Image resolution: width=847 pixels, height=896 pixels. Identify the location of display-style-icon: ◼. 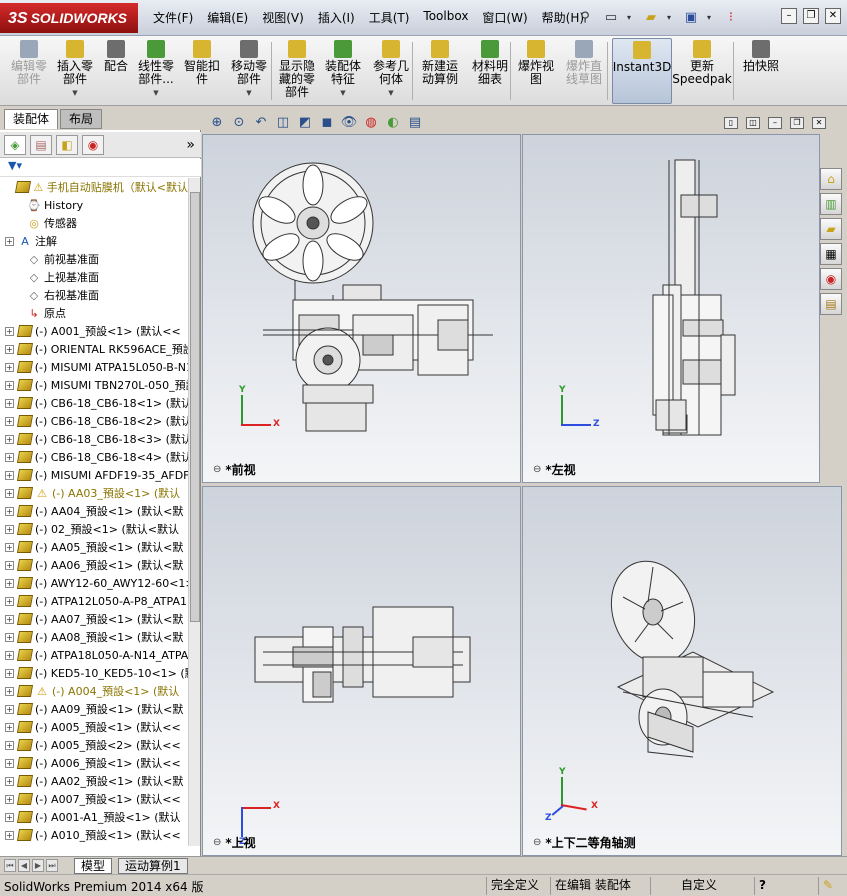
(327, 122).